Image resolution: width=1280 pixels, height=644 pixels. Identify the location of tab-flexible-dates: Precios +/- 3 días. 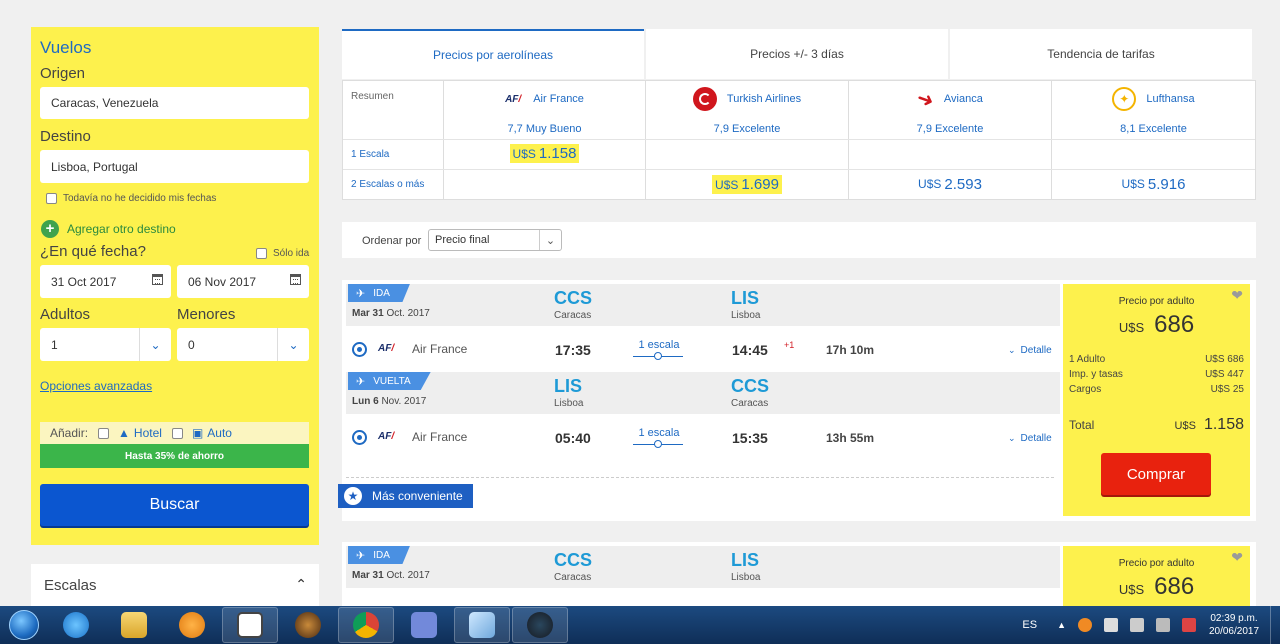
(797, 54).